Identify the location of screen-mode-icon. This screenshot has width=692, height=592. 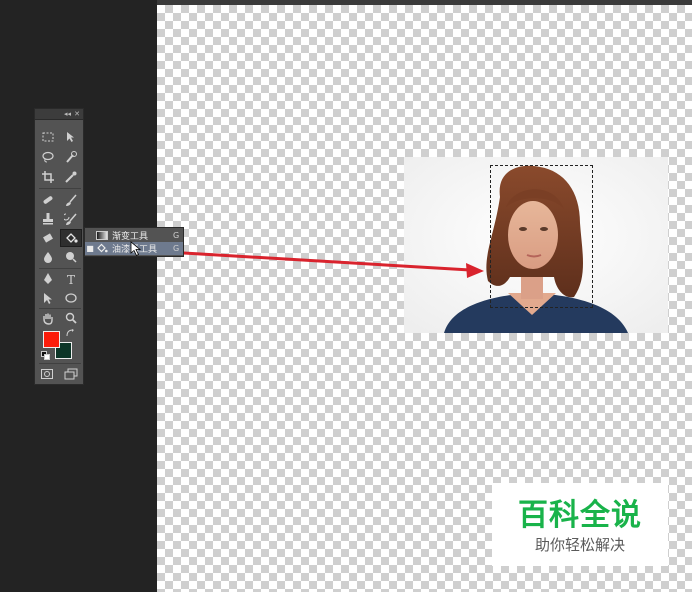
(71, 374).